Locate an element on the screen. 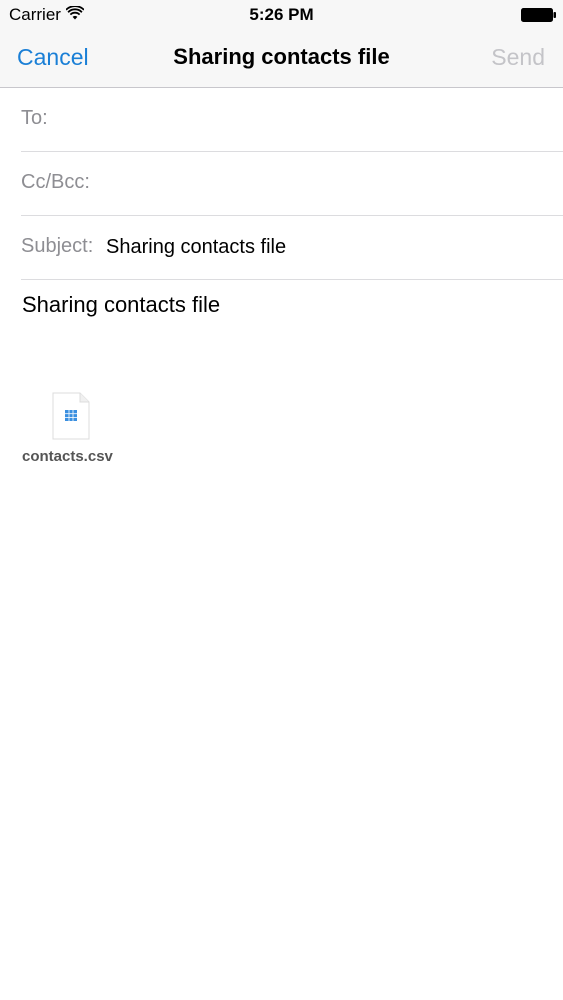  status-bar: Carrier 5:26 PM is located at coordinates (281, 15).